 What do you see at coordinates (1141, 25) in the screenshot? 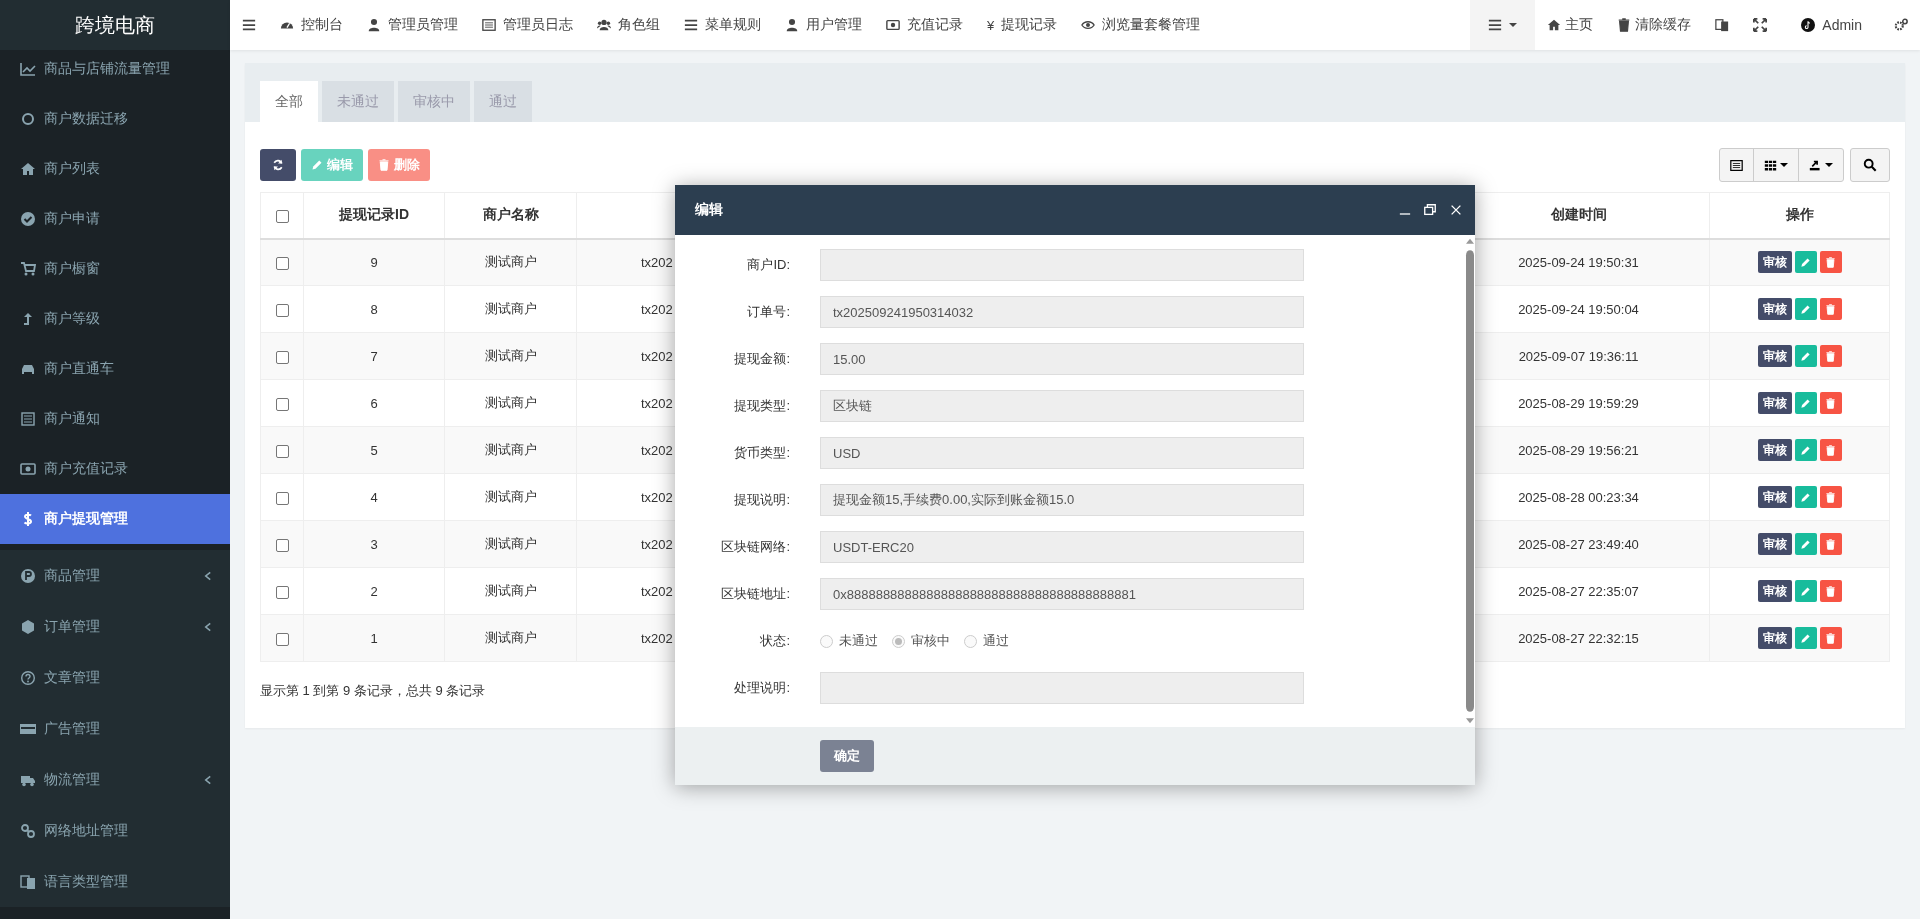
I see `nav-link: 浏览量套餐管理` at bounding box center [1141, 25].